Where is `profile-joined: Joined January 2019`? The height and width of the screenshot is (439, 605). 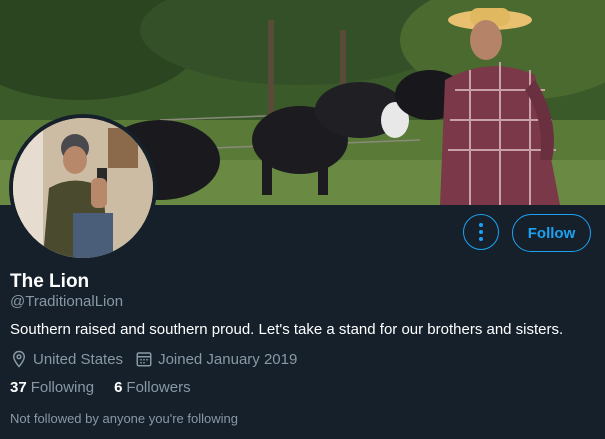
profile-joined: Joined January 2019 is located at coordinates (216, 359).